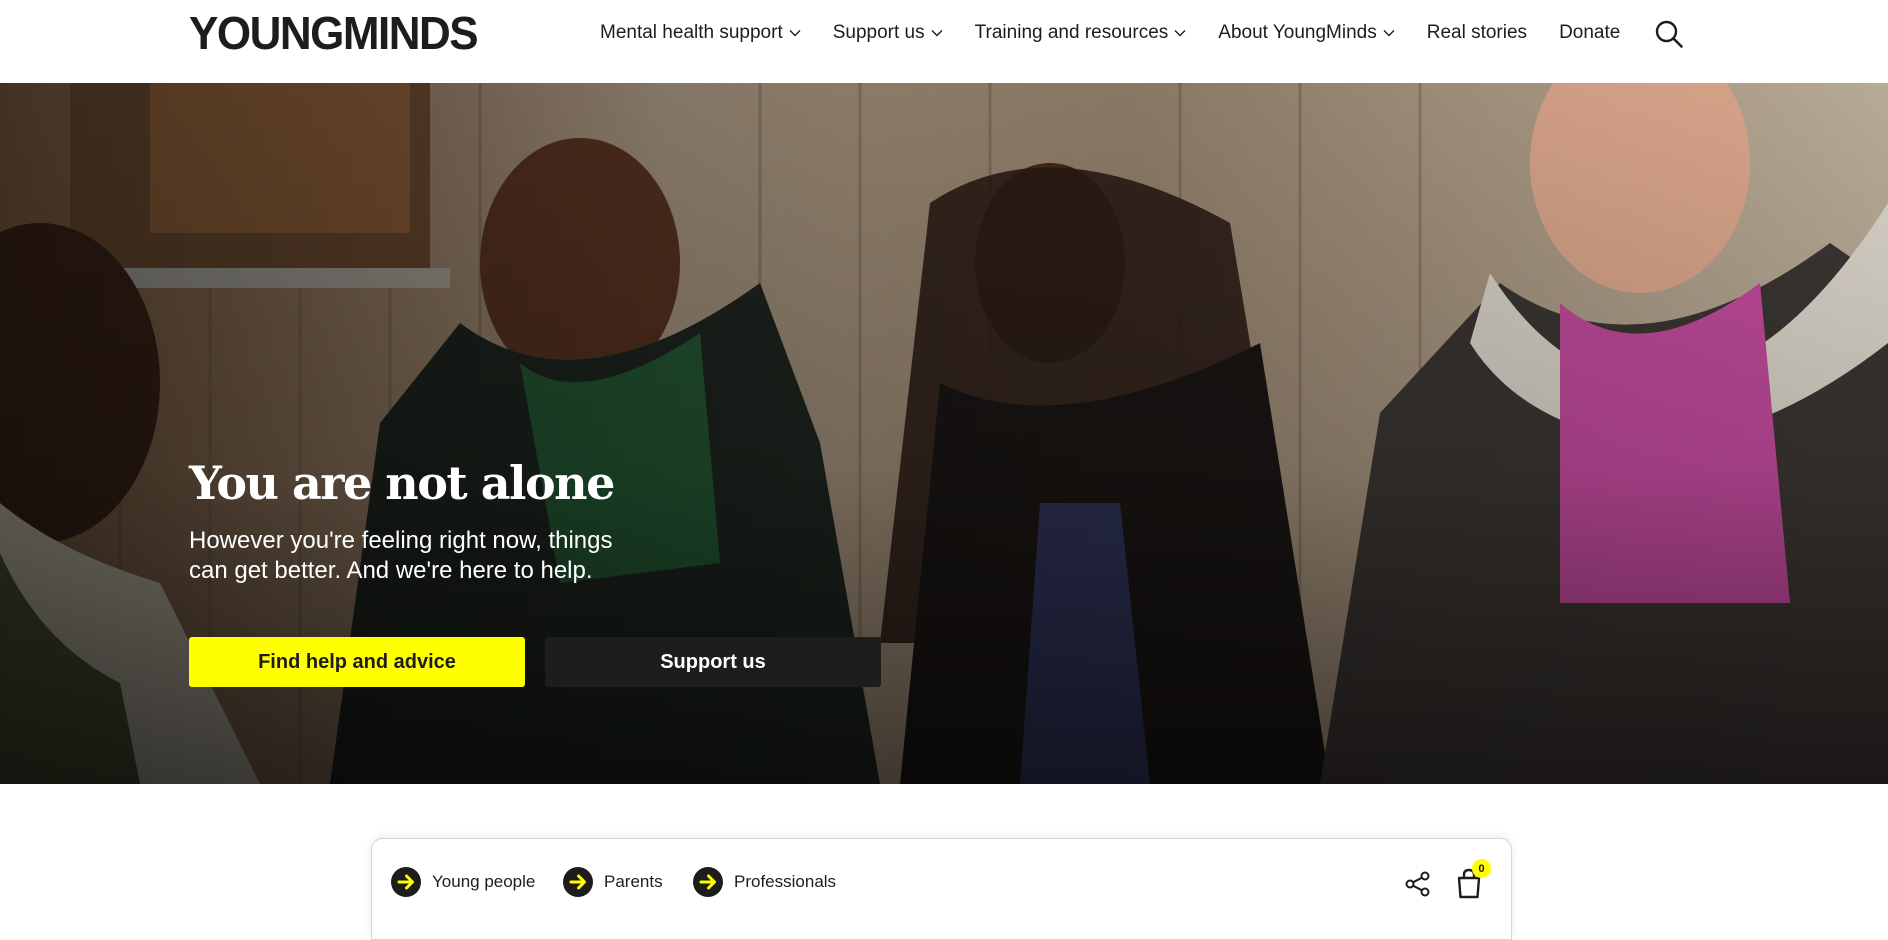 This screenshot has width=1888, height=940. I want to click on nav-item-donate: Donate, so click(1589, 33).